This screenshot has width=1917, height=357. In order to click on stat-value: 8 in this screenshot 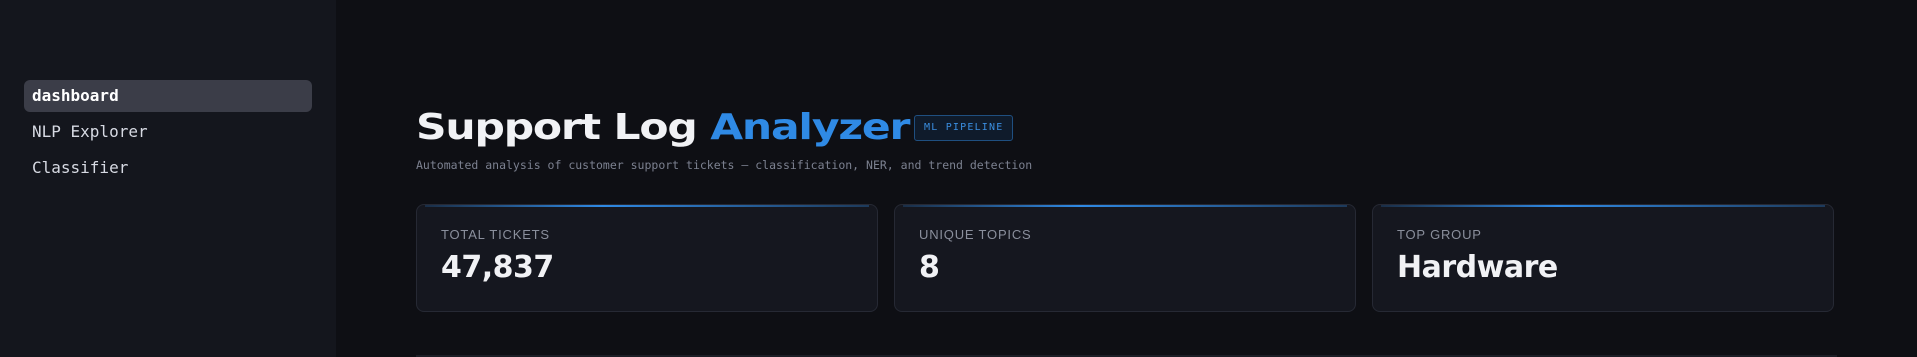, I will do `click(929, 267)`.